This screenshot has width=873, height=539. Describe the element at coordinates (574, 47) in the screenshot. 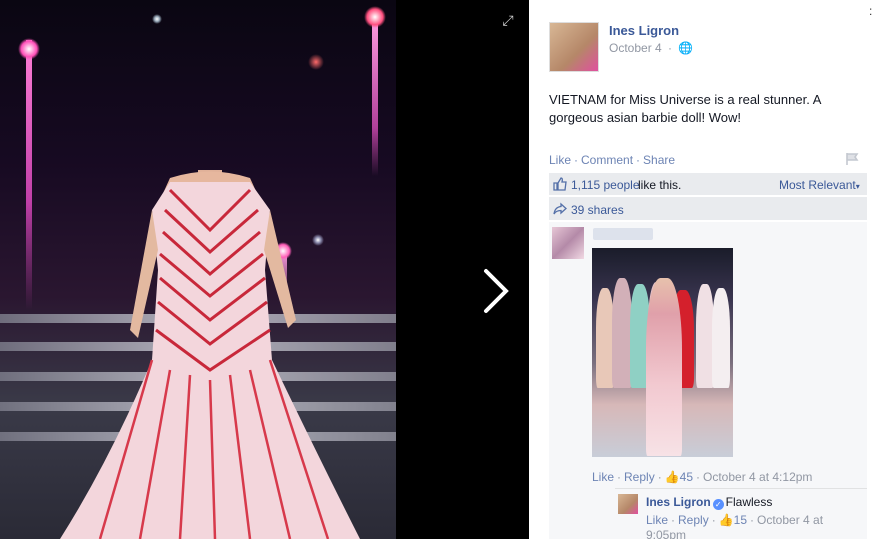

I see `author-avatar` at that location.